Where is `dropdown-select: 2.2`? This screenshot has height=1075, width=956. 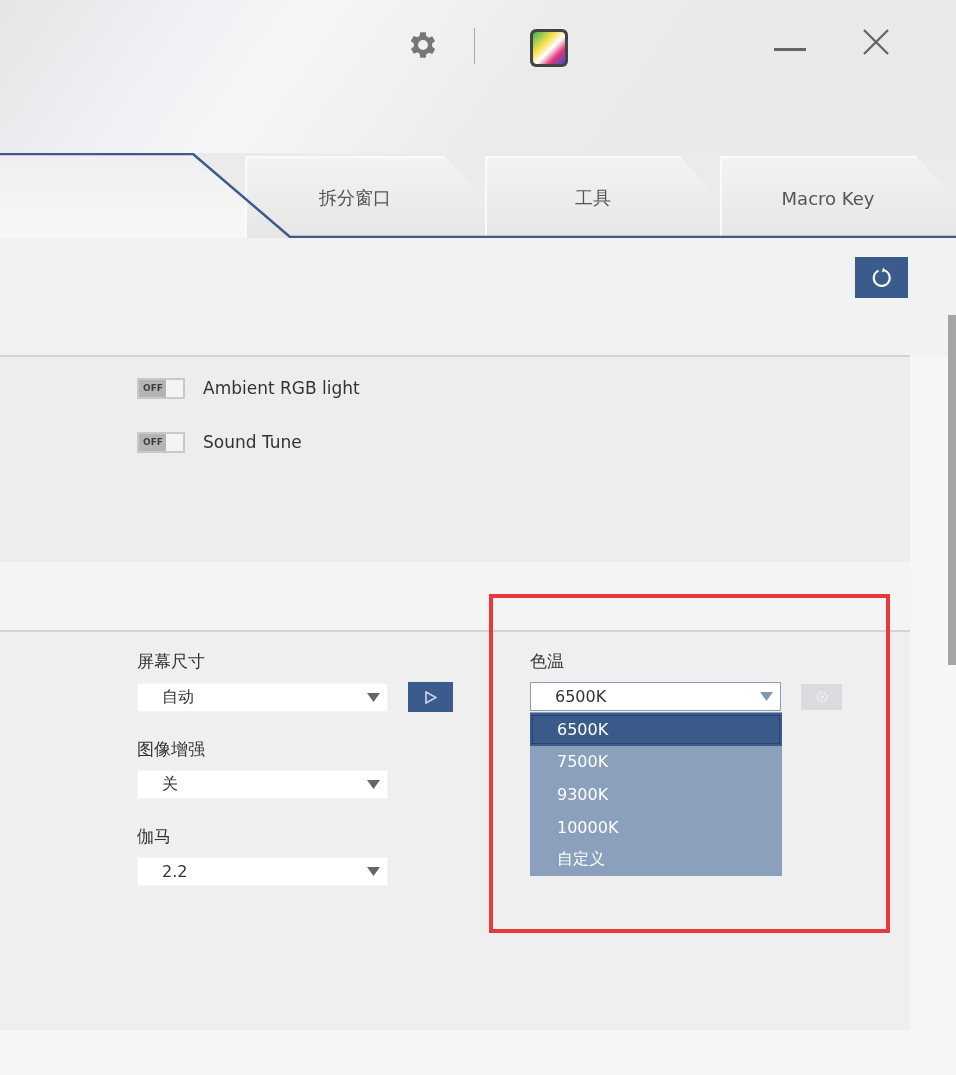
dropdown-select: 2.2 is located at coordinates (262, 871).